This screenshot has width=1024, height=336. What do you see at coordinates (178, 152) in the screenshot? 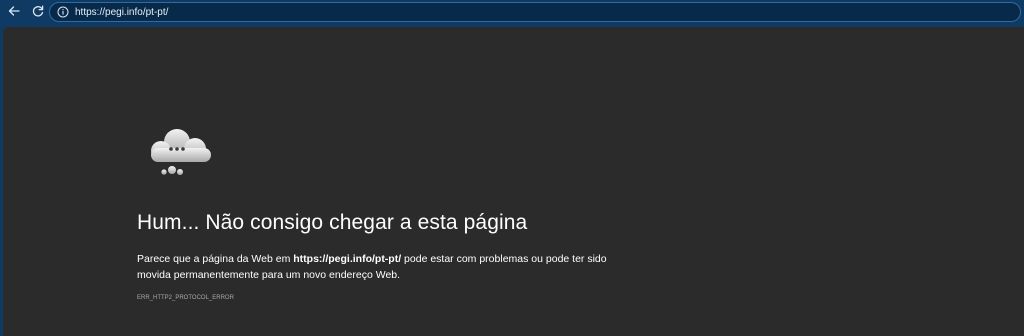
I see `thinking-cloud-icon` at bounding box center [178, 152].